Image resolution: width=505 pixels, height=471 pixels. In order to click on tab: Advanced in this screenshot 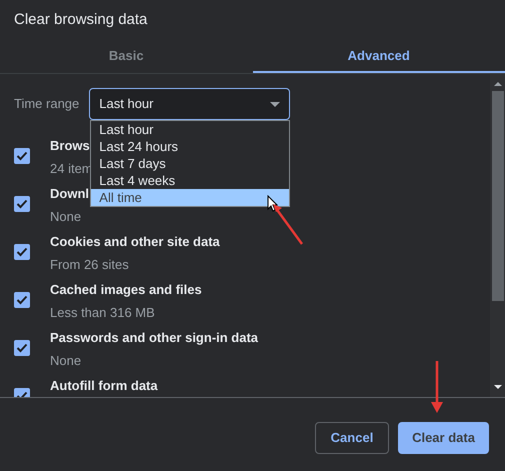, I will do `click(378, 56)`.